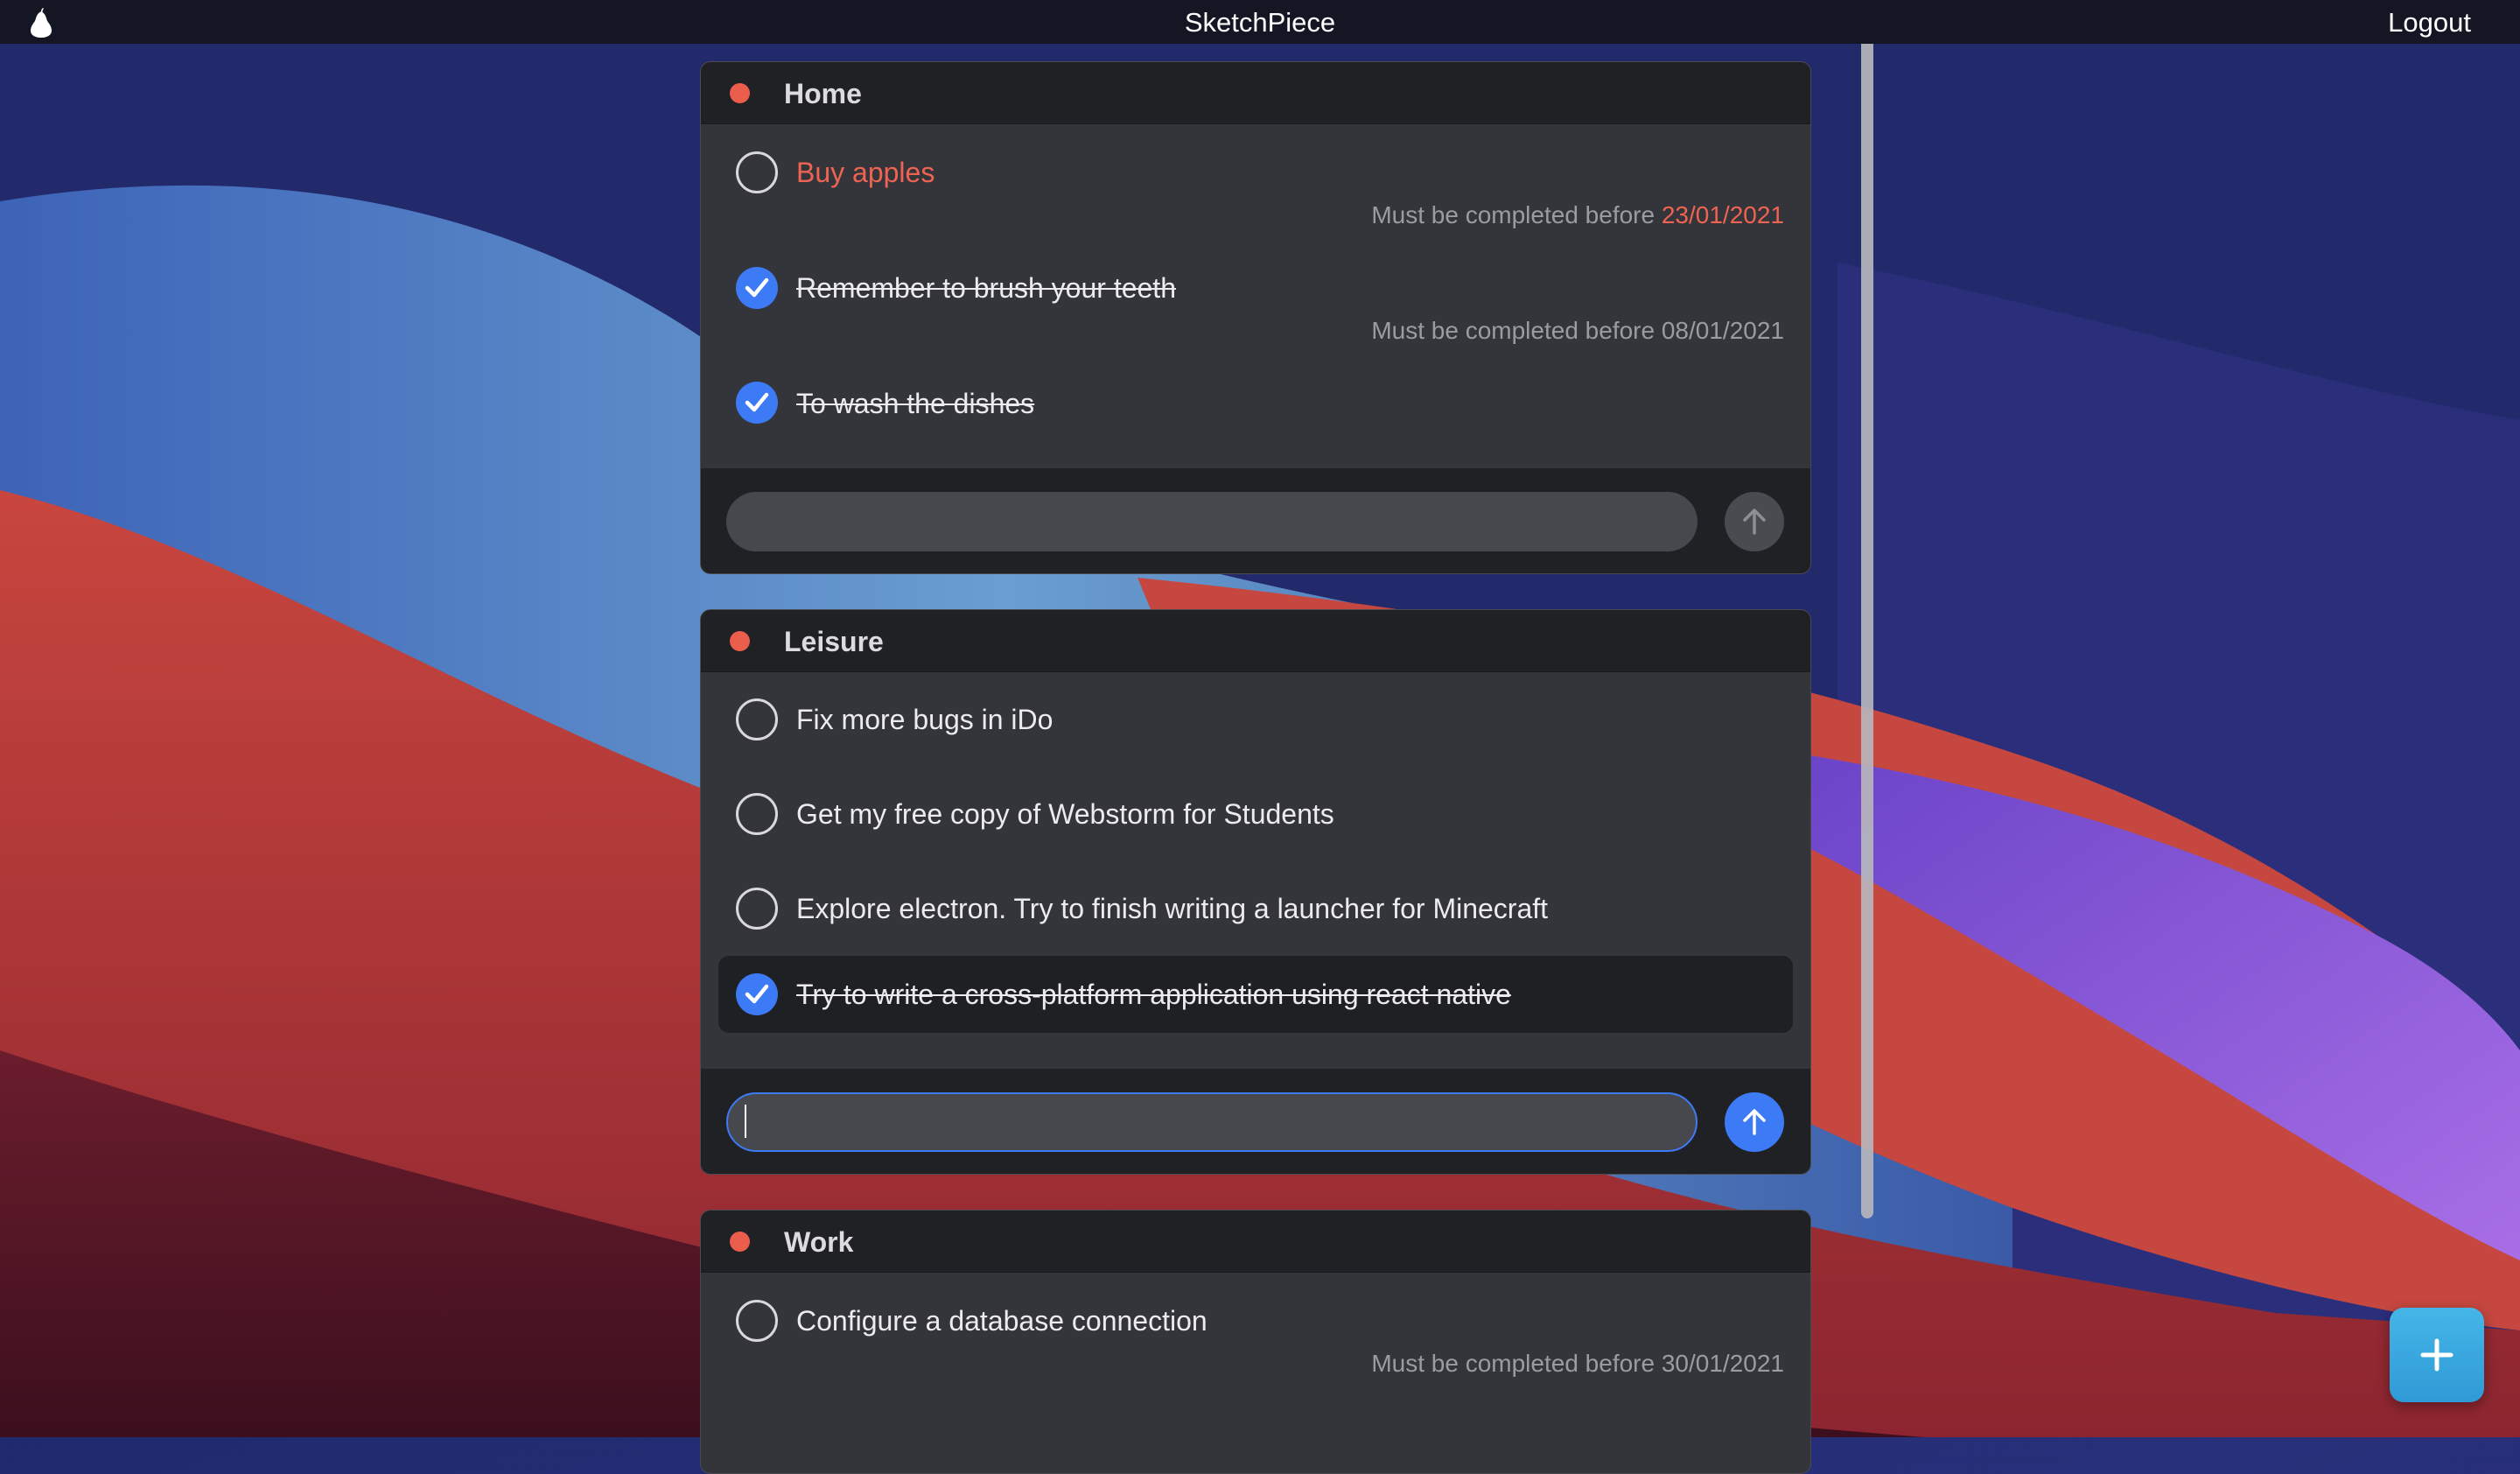 This screenshot has width=2520, height=1474. I want to click on task-item: Fix more bugs in iDo, so click(1255, 719).